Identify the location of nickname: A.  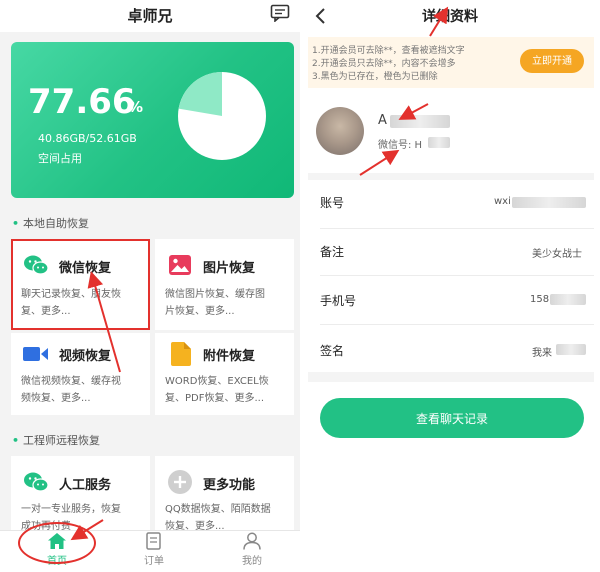
(382, 120).